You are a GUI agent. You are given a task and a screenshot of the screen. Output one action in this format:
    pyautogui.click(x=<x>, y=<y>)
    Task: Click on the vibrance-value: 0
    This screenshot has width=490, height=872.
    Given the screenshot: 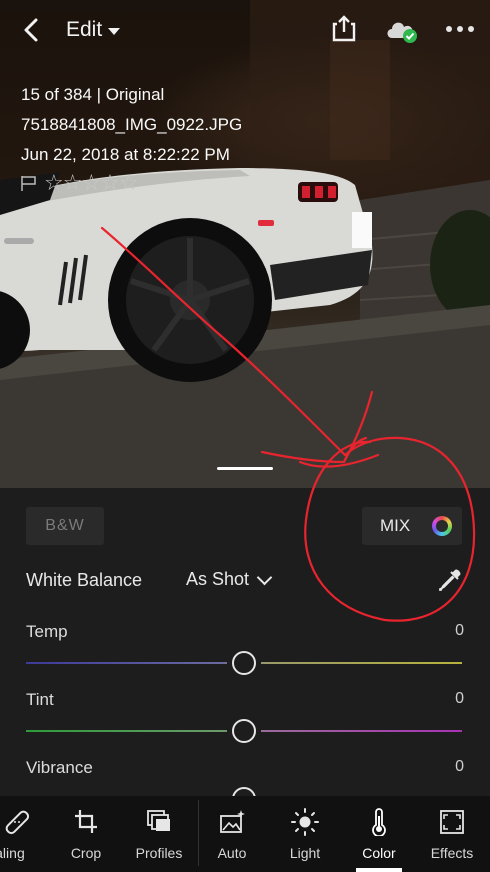 What is the action you would take?
    pyautogui.click(x=459, y=766)
    